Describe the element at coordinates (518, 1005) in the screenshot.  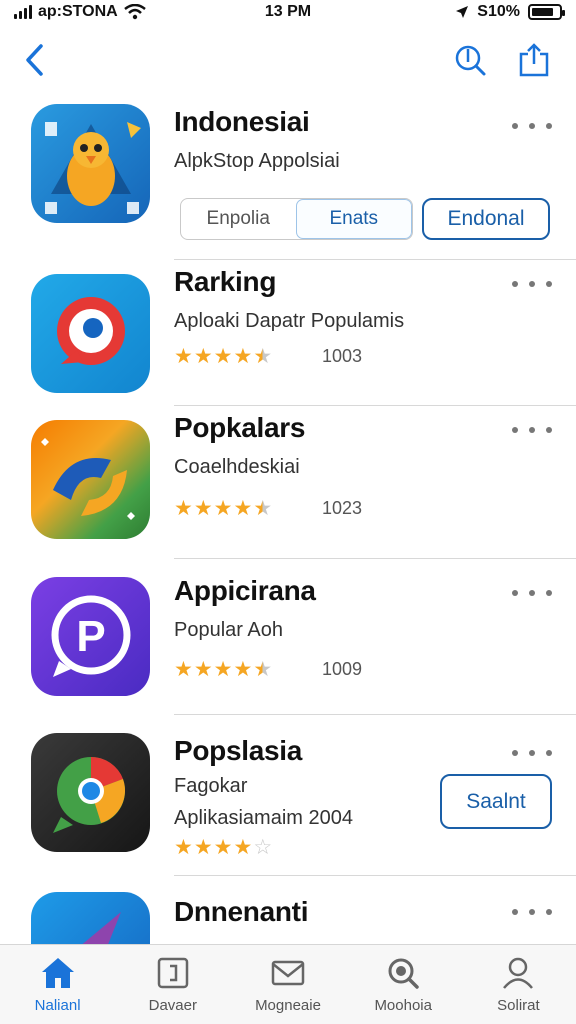
I see `tab-label: Solirat` at that location.